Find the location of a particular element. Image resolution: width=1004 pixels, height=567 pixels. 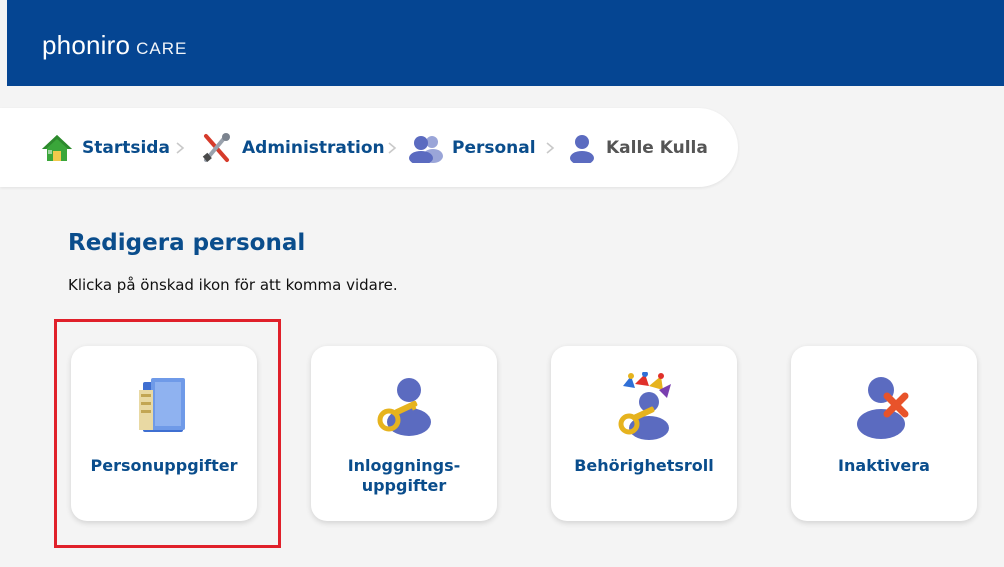

card-behorighetsroll: Behörighetsroll is located at coordinates (644, 433).